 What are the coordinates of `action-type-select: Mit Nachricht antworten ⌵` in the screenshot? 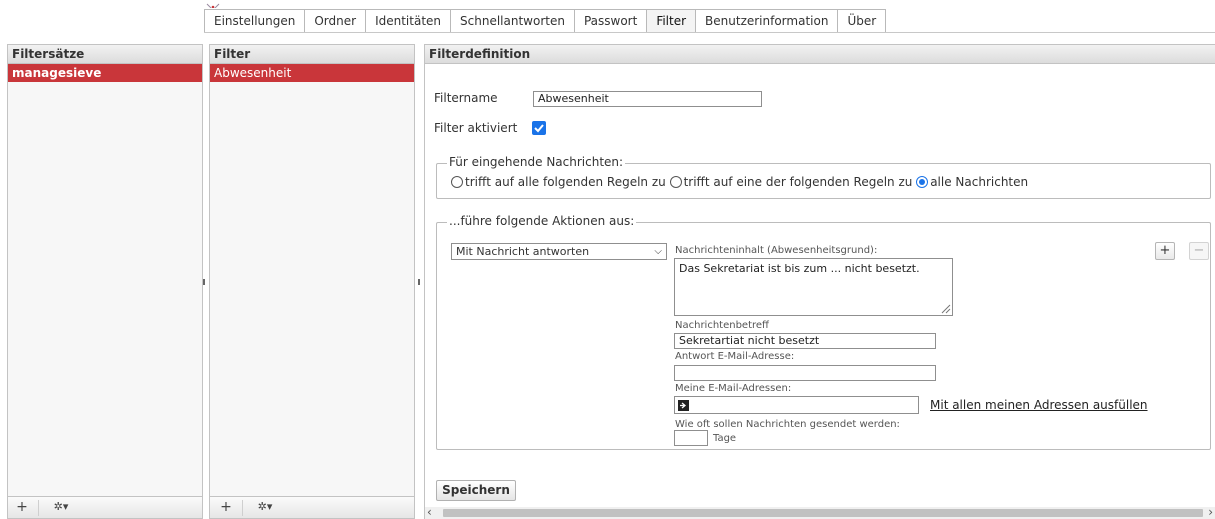 It's located at (559, 251).